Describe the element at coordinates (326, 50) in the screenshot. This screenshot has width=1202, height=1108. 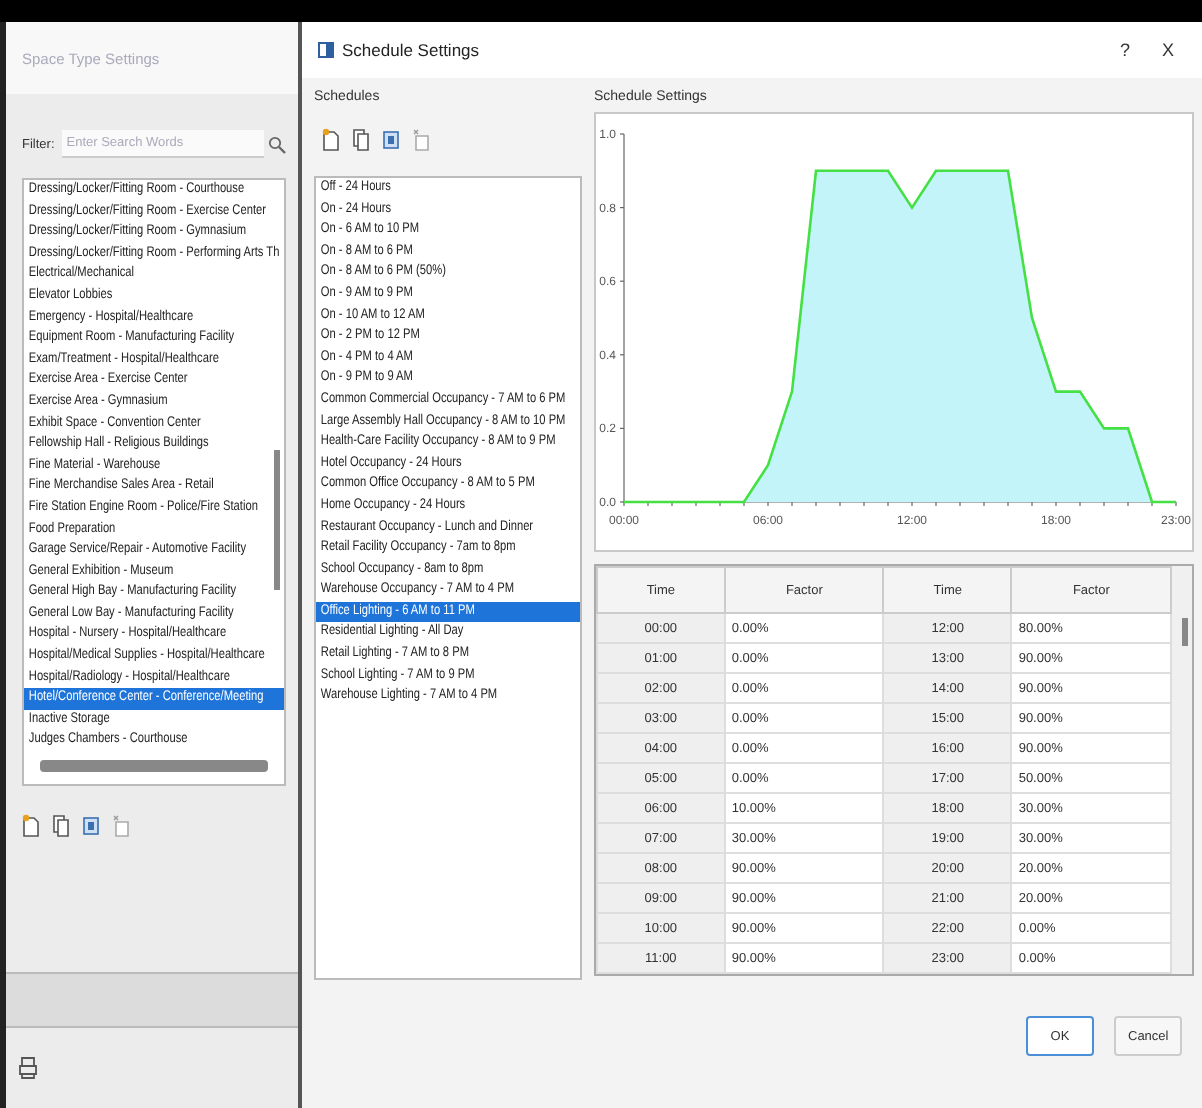
I see `app-icon` at that location.